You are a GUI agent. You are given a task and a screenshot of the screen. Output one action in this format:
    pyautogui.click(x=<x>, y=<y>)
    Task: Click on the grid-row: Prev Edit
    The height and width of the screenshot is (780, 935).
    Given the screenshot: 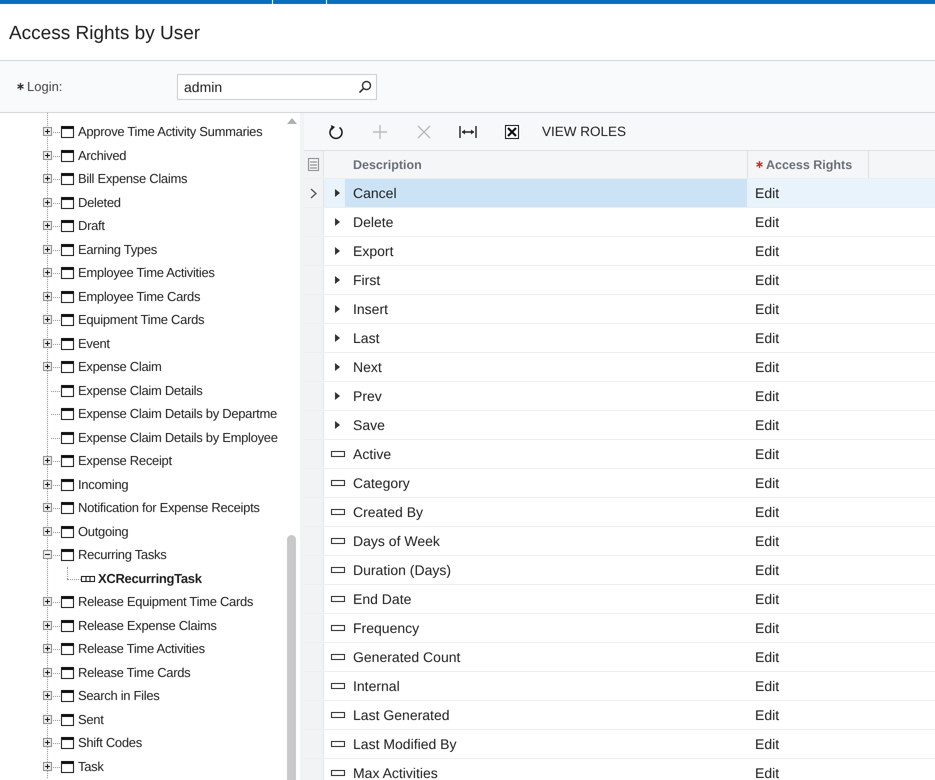 What is the action you would take?
    pyautogui.click(x=619, y=396)
    